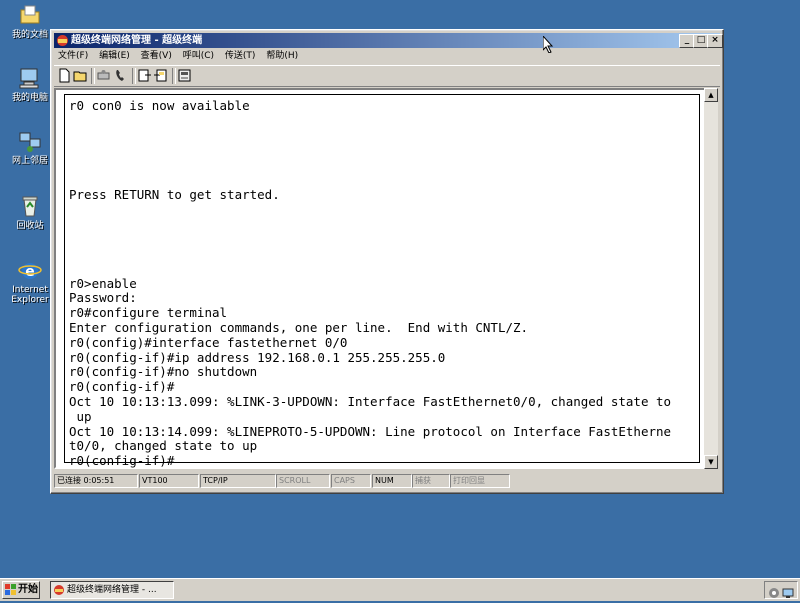  I want to click on status-emulation: VT100, so click(169, 481).